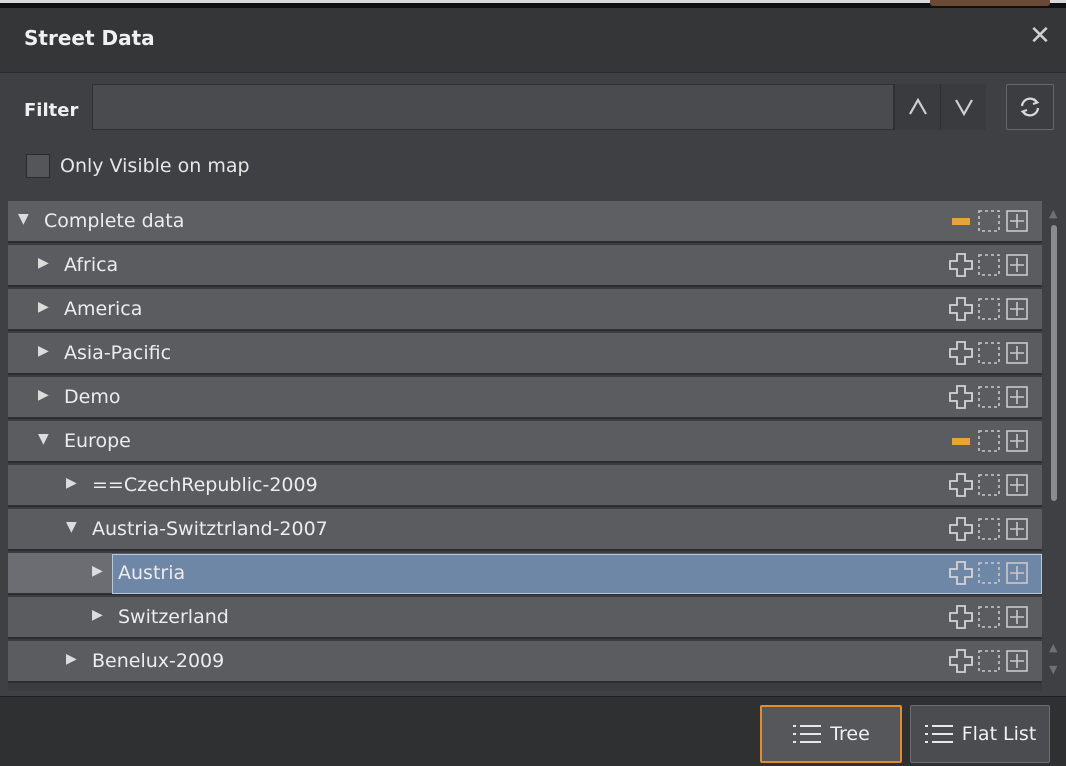 This screenshot has height=766, width=1066. I want to click on flat-list-button: Flat List, so click(980, 734).